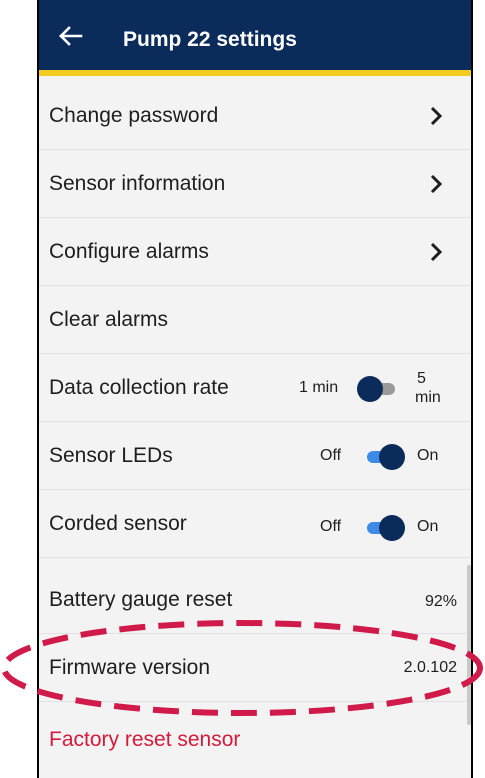  Describe the element at coordinates (255, 668) in the screenshot. I see `firmware-version-row: Firmware version 2.0.102` at that location.